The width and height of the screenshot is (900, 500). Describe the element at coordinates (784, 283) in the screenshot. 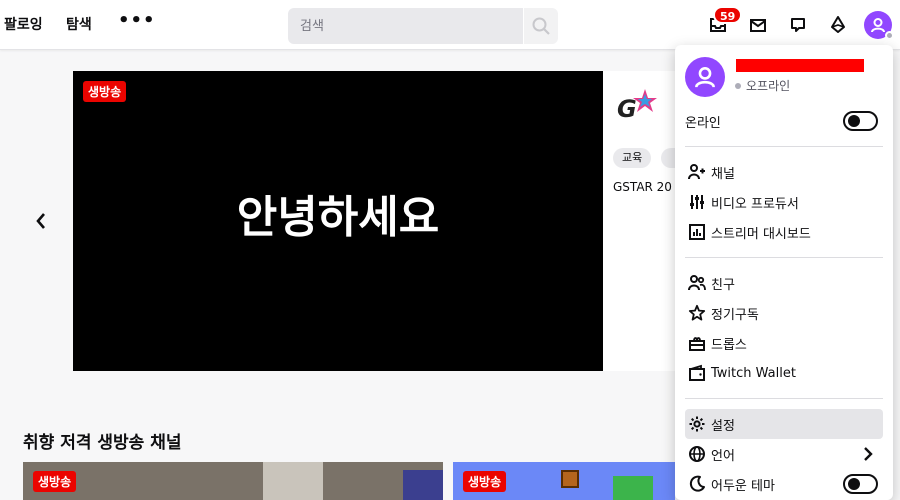

I see `menu-item-friends: 친구` at that location.